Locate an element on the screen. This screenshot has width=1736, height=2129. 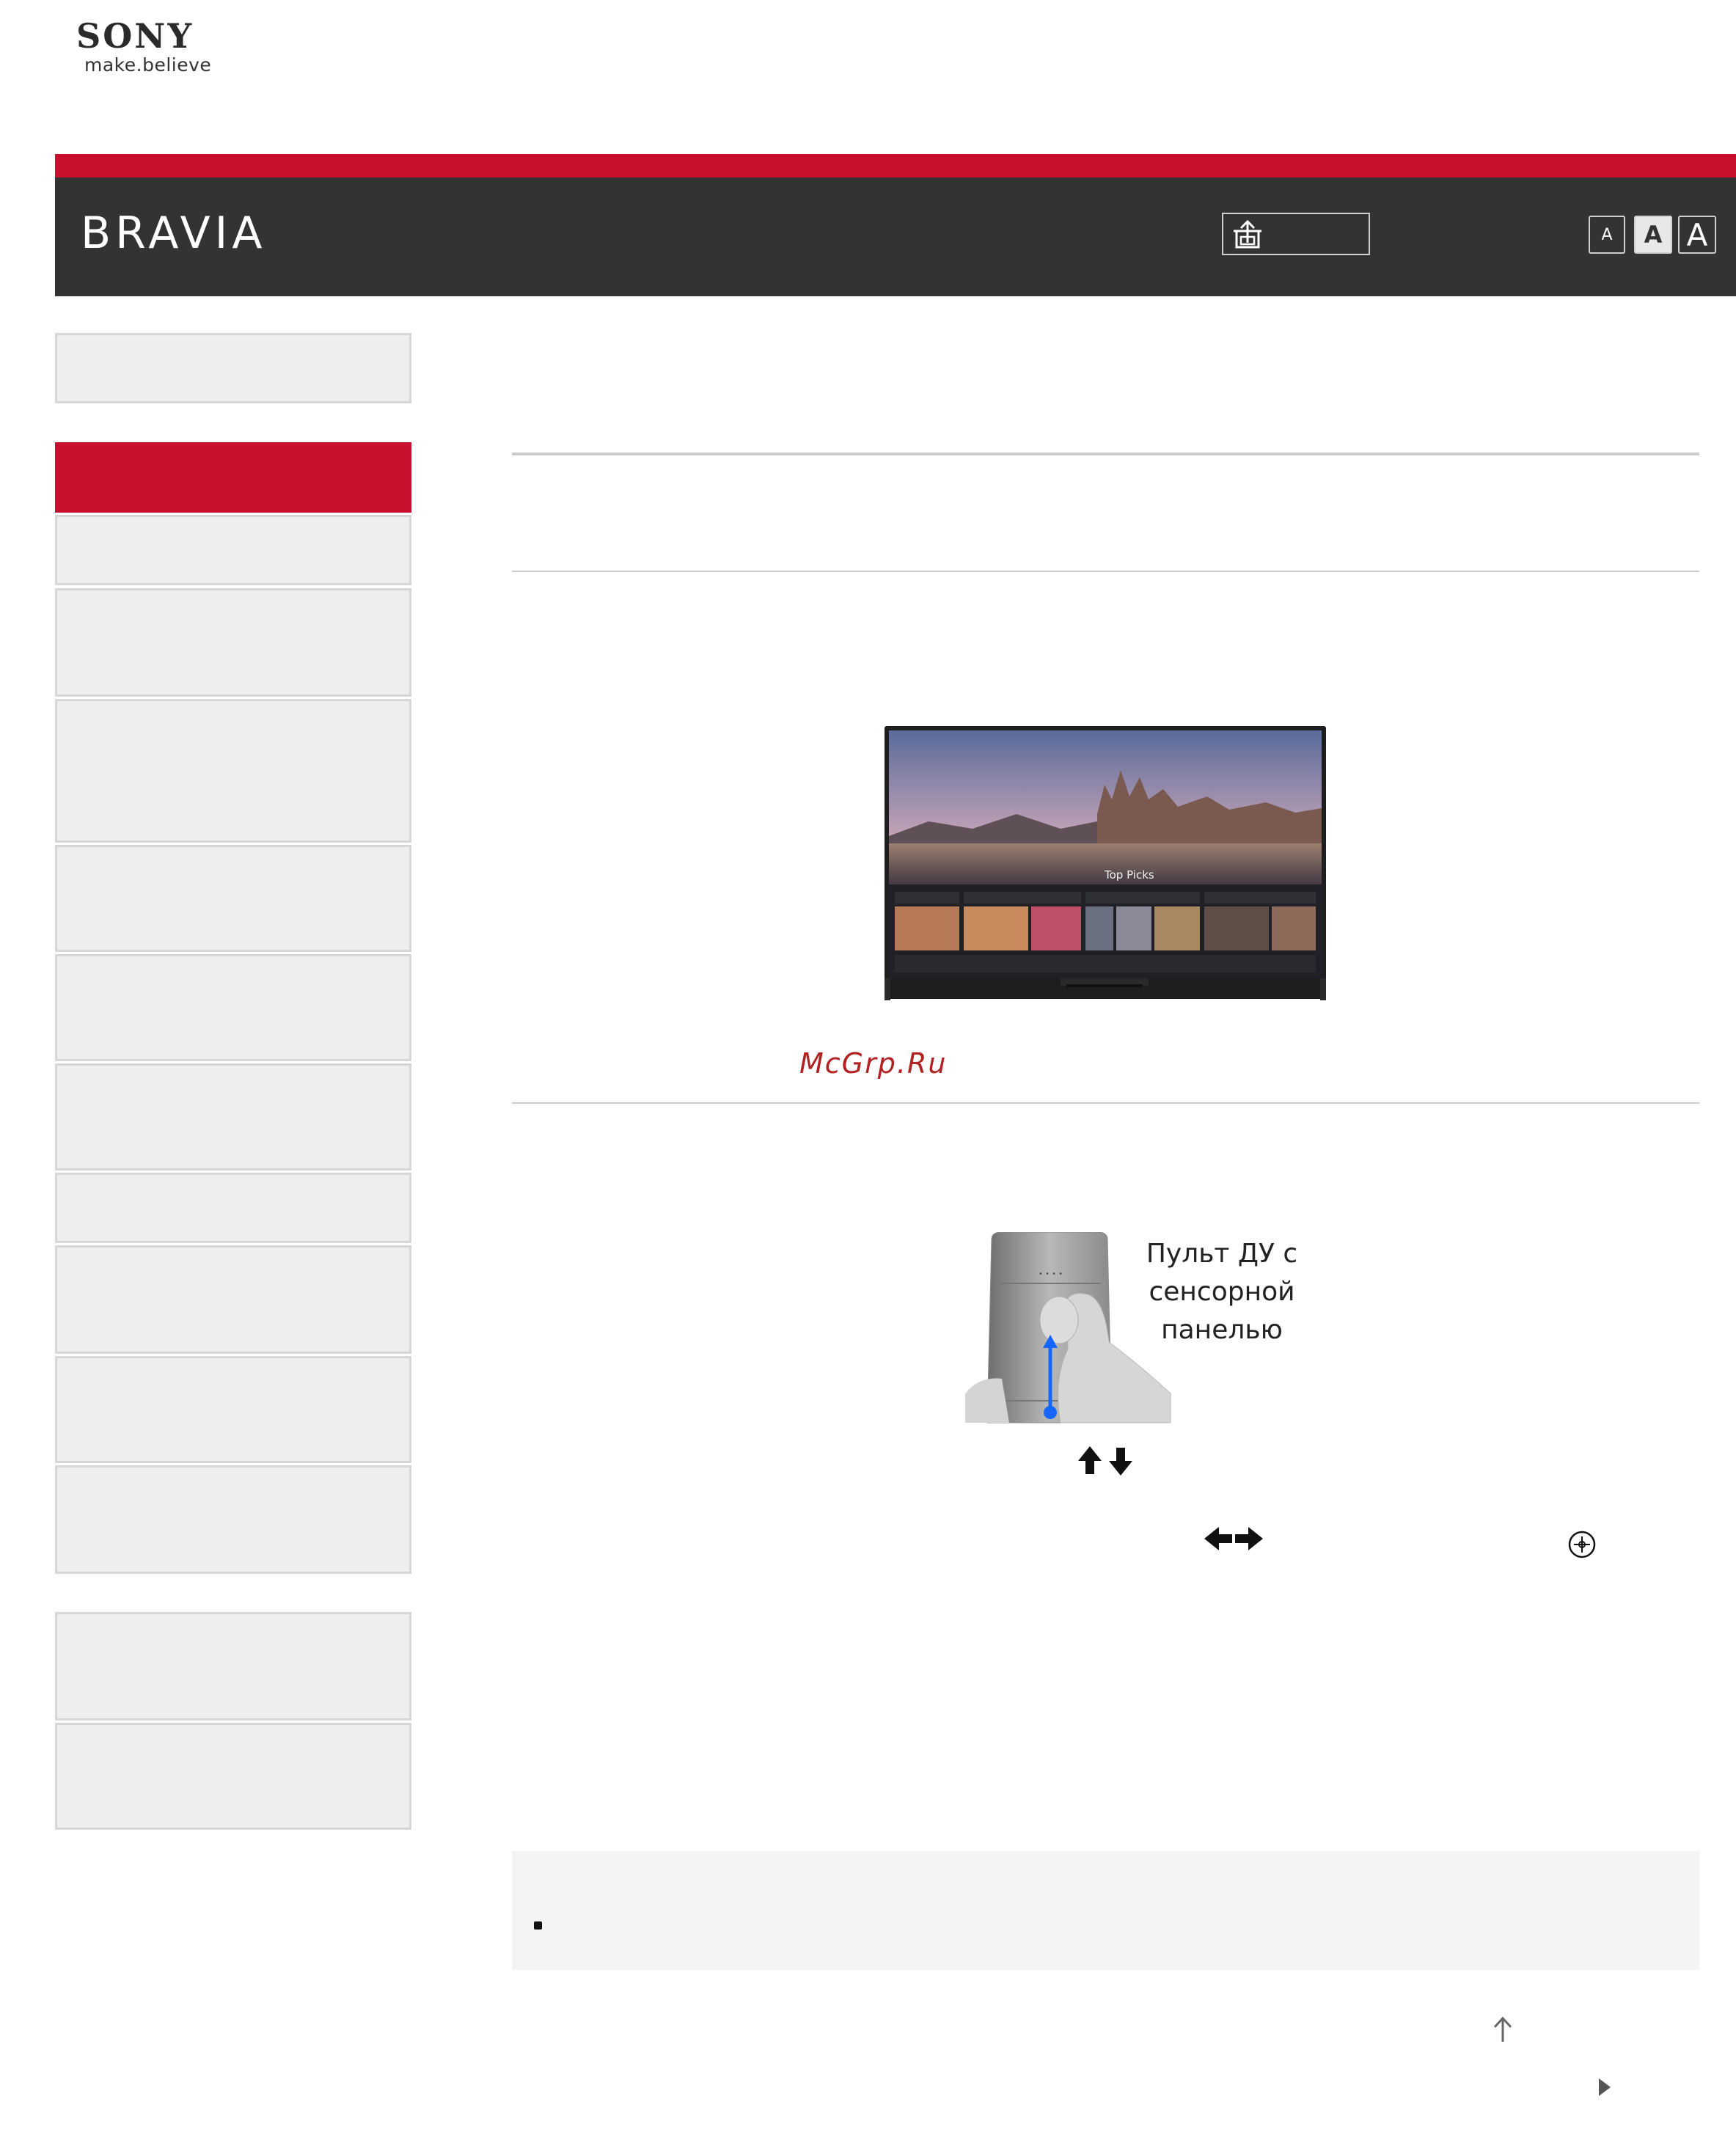
font-size-large-button: A is located at coordinates (1697, 235).